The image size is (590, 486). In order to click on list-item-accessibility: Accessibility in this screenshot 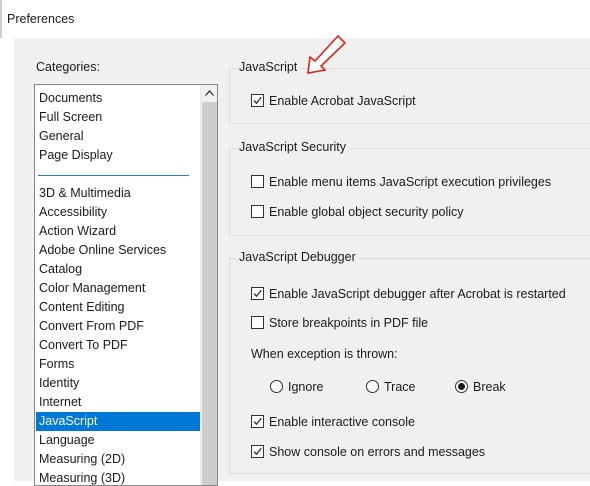, I will do `click(118, 212)`.